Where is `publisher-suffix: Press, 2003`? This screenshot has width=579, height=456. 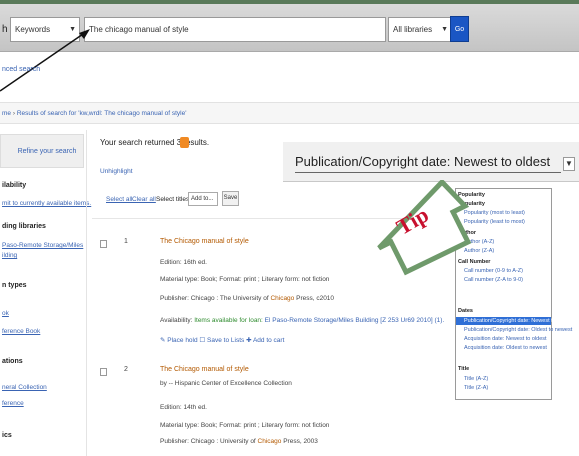 publisher-suffix: Press, 2003 is located at coordinates (299, 441).